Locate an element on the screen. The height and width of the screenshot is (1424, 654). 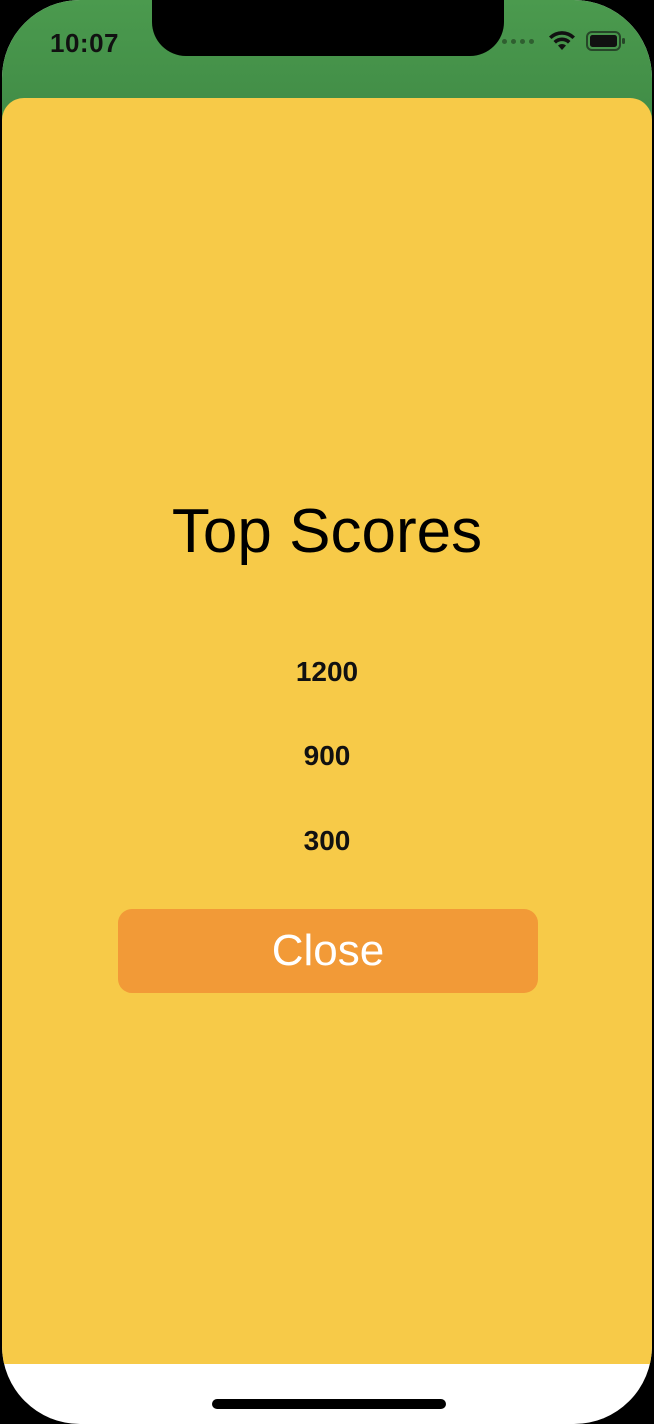
status-icons is located at coordinates (564, 41).